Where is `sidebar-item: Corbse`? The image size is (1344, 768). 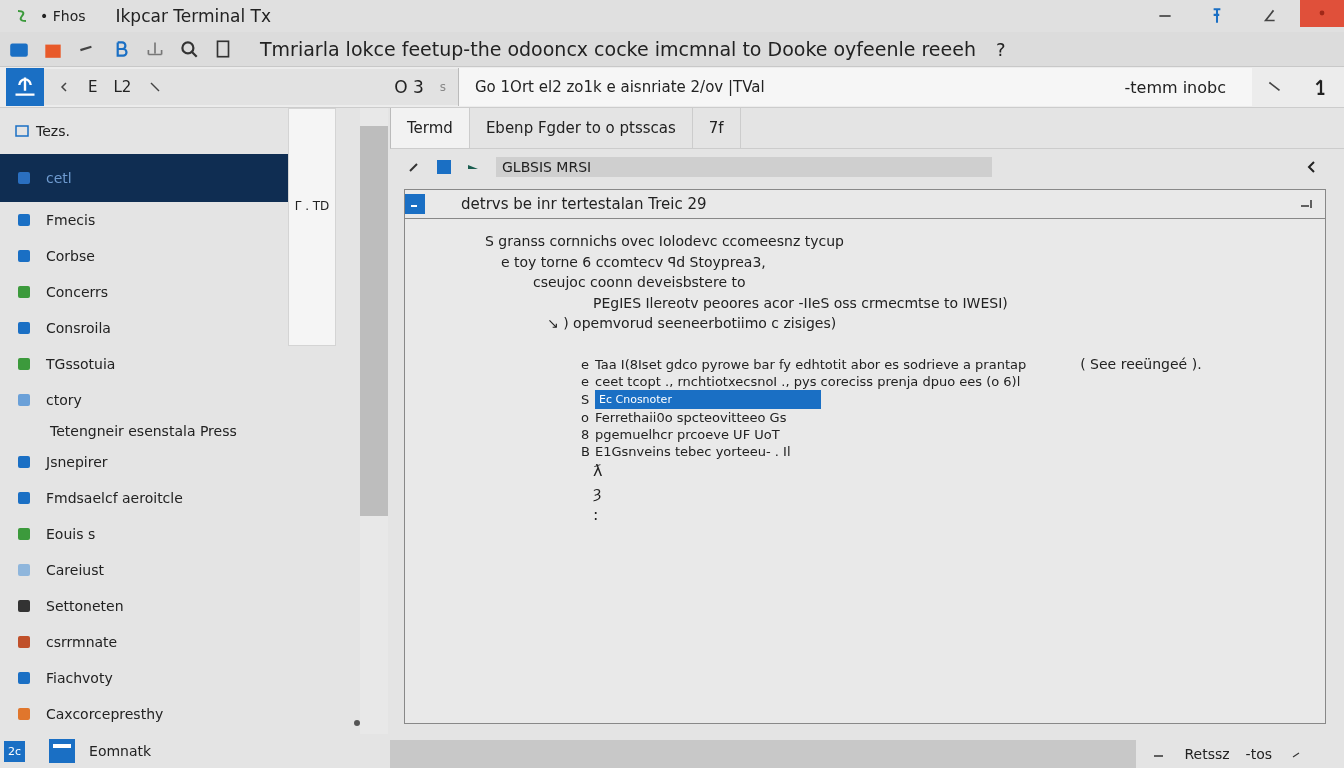 sidebar-item: Corbse is located at coordinates (144, 256).